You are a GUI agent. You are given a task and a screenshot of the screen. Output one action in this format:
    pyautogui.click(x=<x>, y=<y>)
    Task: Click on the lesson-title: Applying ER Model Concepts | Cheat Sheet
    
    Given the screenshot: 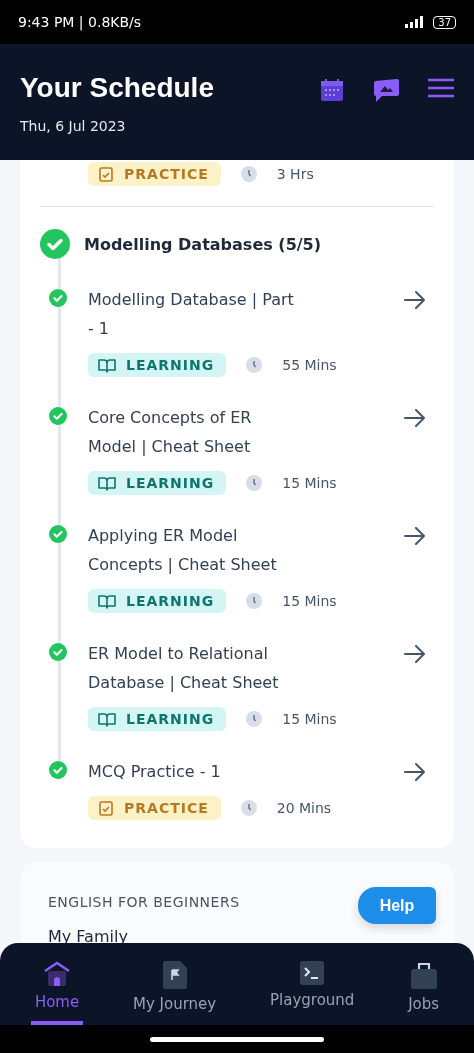 What is the action you would take?
    pyautogui.click(x=194, y=550)
    